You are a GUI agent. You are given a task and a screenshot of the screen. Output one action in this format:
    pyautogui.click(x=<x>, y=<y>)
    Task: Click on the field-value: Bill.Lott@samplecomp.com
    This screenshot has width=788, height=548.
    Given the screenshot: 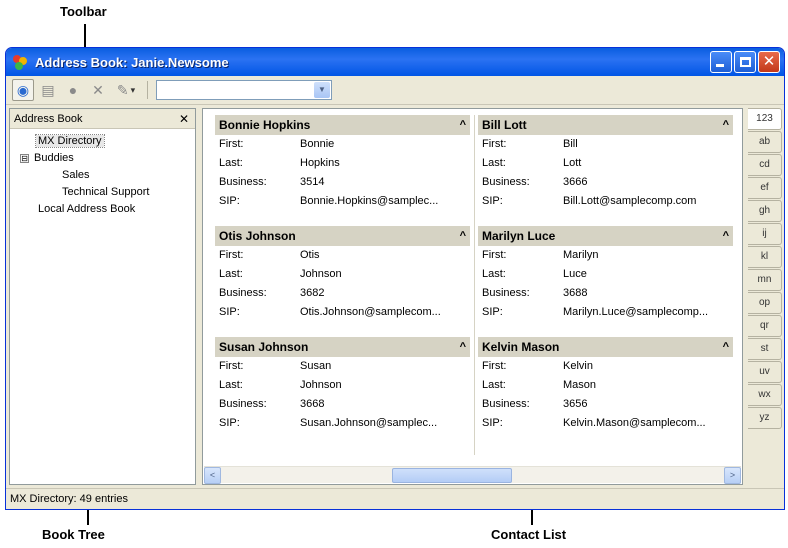 What is the action you would take?
    pyautogui.click(x=630, y=201)
    